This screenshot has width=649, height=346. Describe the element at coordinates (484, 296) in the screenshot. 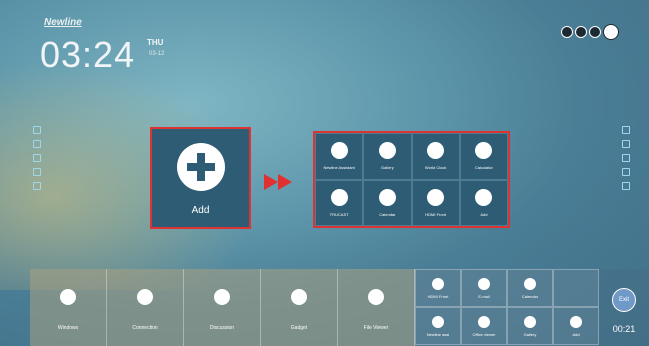

I see `quick-app-label: E-mail` at that location.